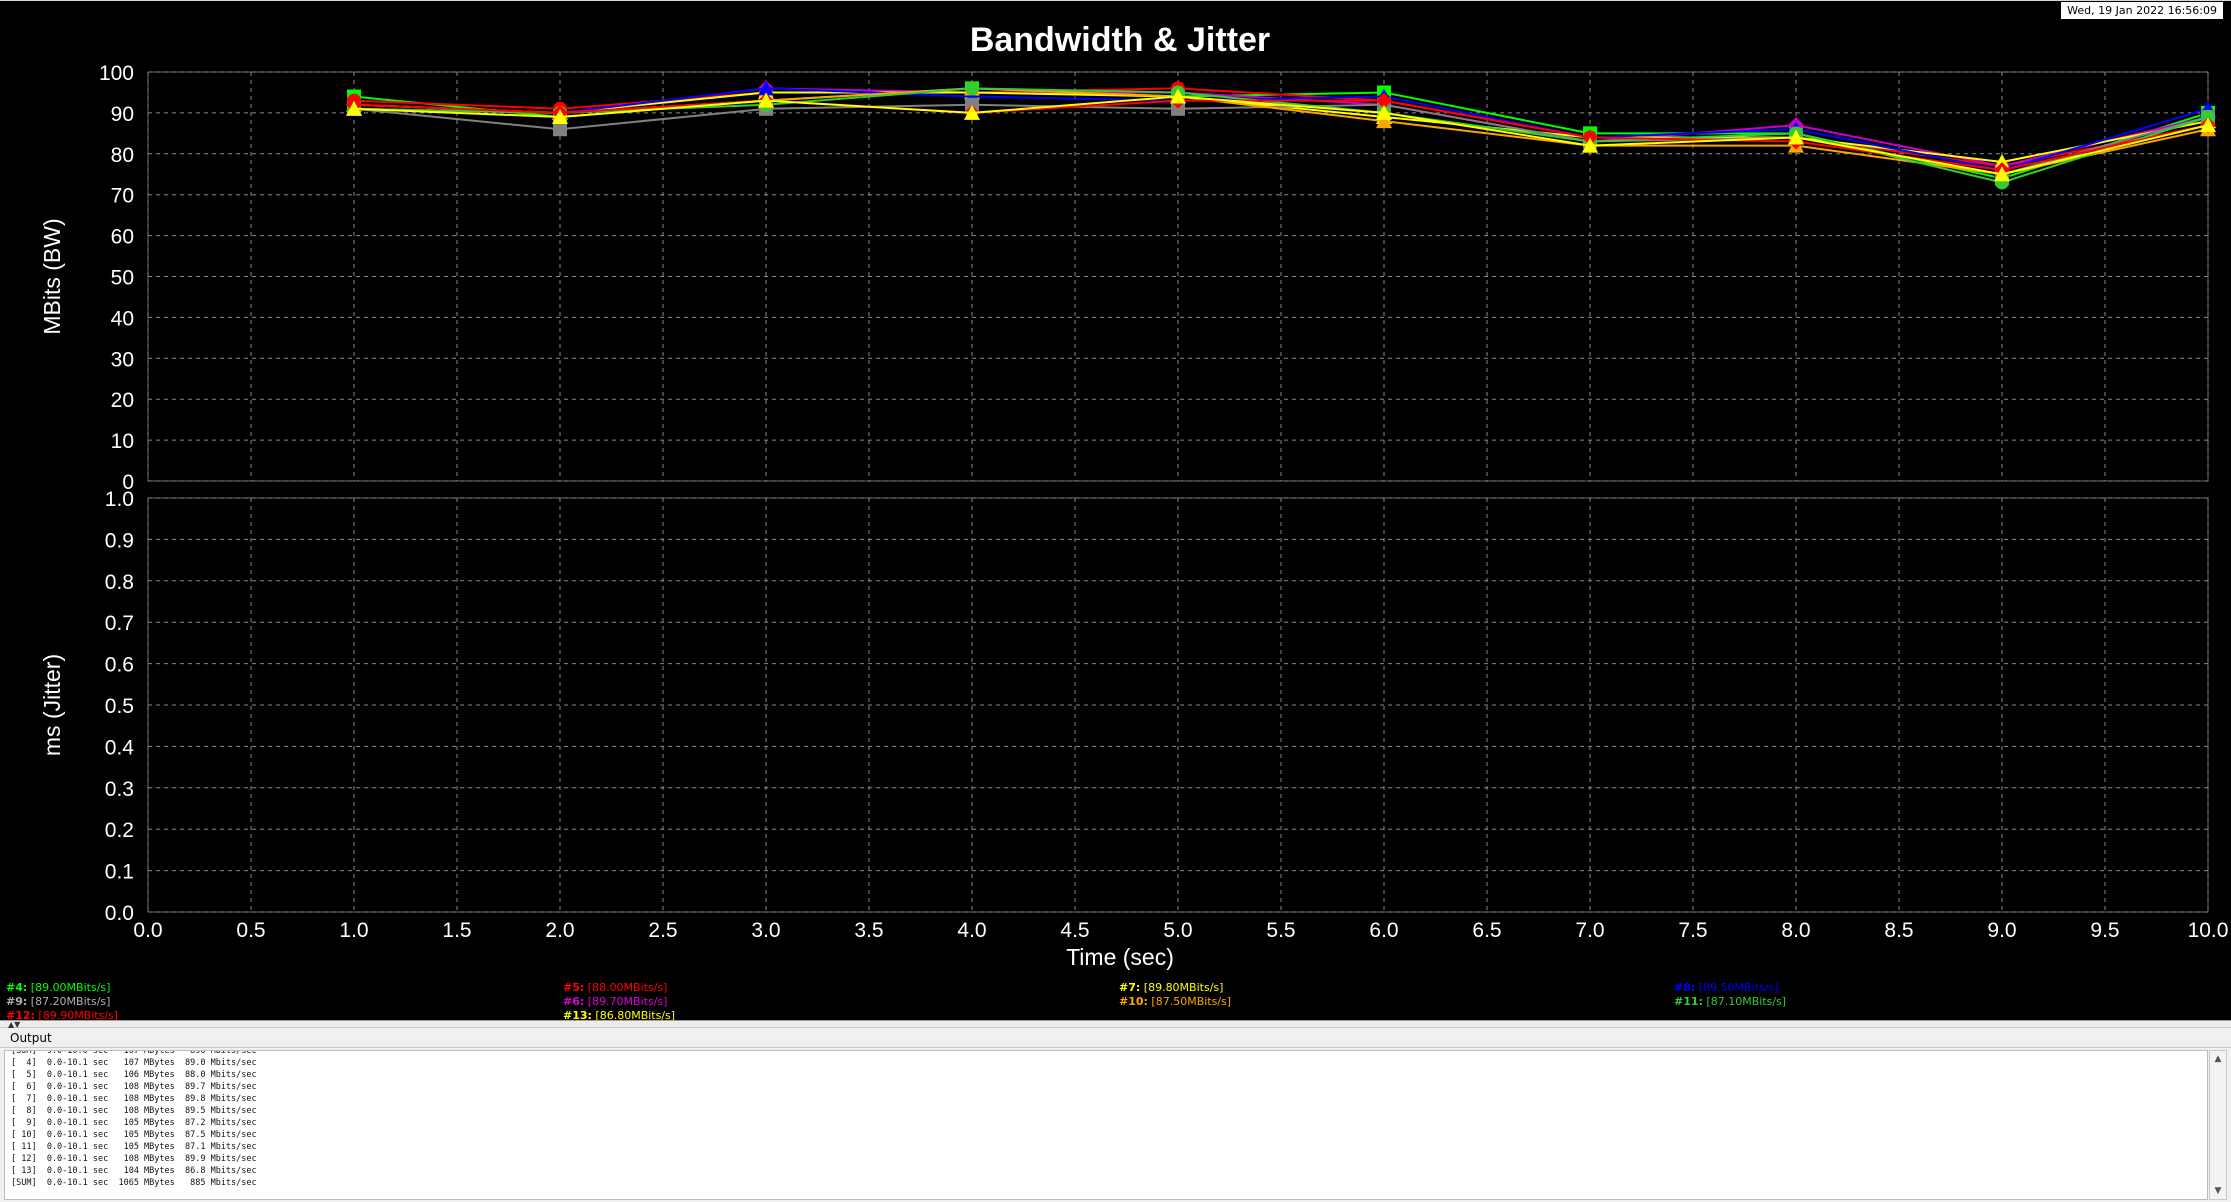  What do you see at coordinates (574, 1001) in the screenshot?
I see `legend-series-label: #6:` at bounding box center [574, 1001].